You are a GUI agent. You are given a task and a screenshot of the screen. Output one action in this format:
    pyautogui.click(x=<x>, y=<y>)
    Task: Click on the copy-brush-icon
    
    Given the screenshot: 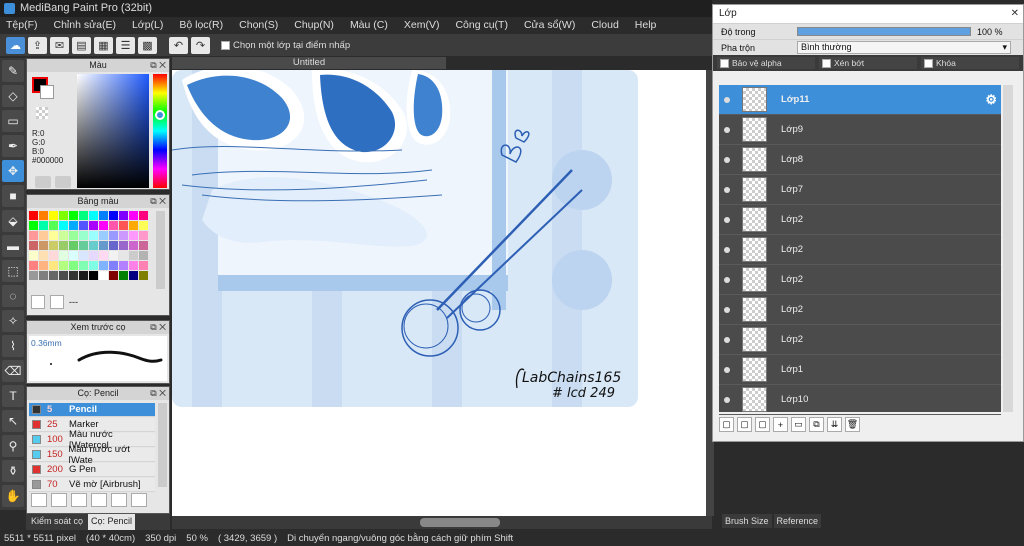 What is the action you would take?
    pyautogui.click(x=99, y=500)
    